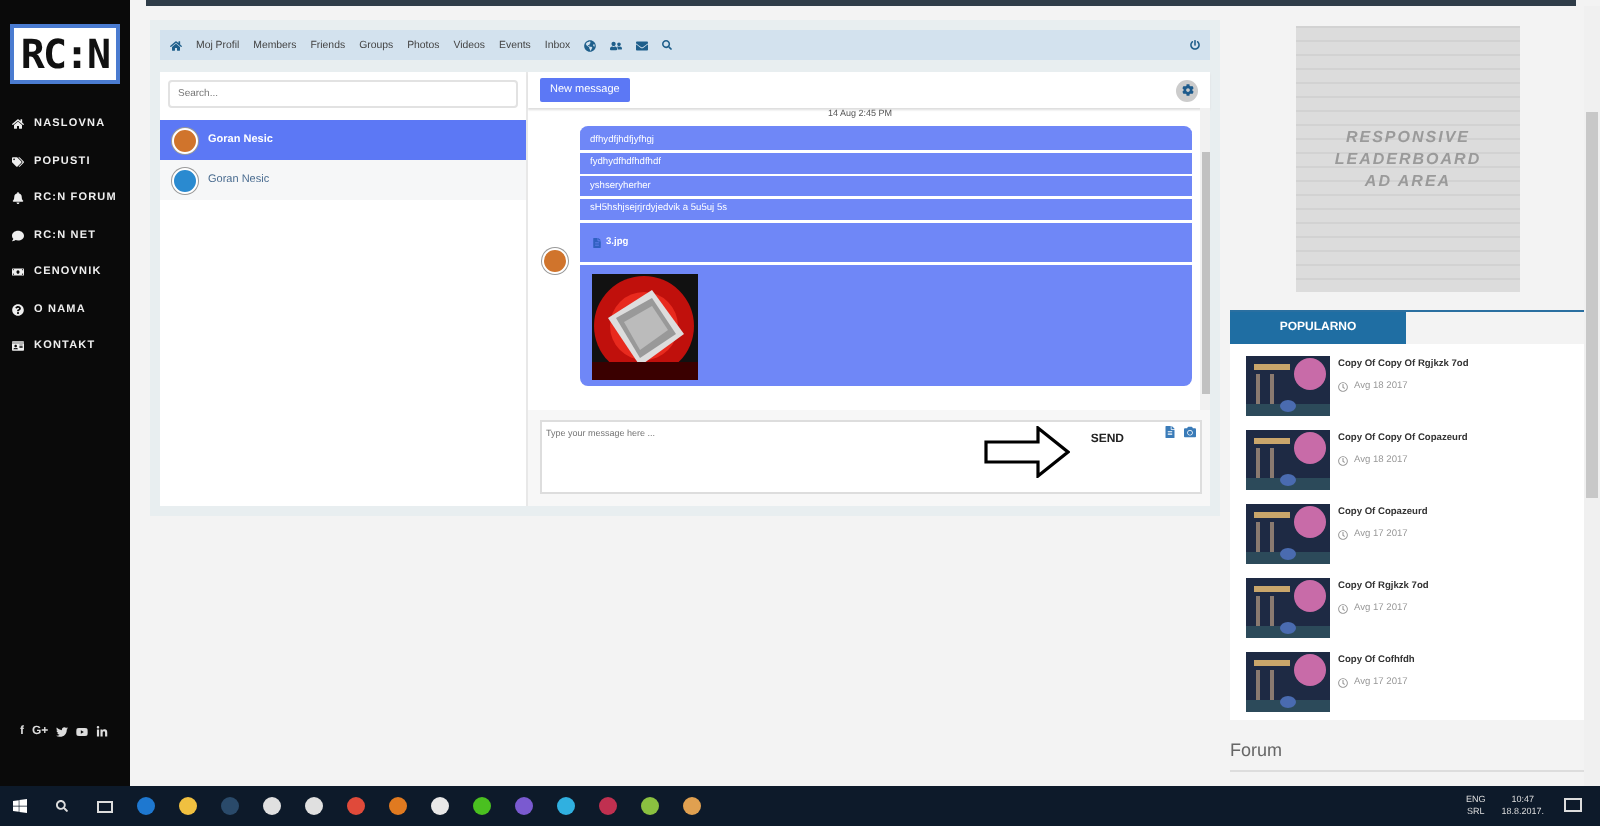  Describe the element at coordinates (62, 732) in the screenshot. I see `twitter-icon` at that location.